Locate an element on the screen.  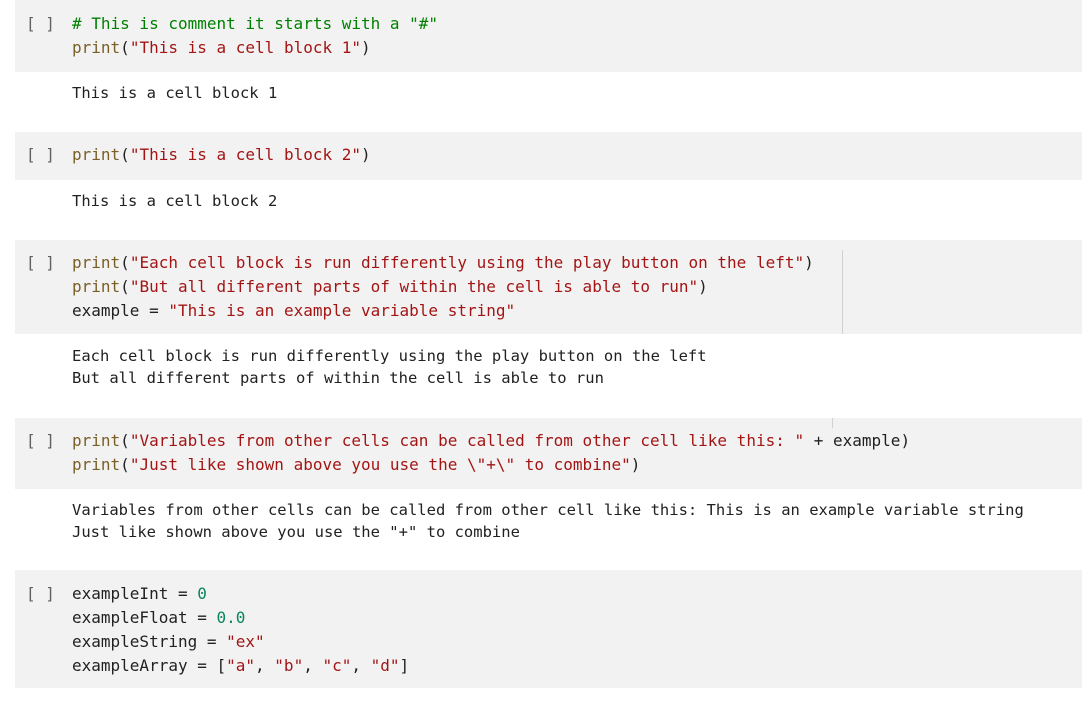
output-line: This is a cell block 1 is located at coordinates (175, 93).